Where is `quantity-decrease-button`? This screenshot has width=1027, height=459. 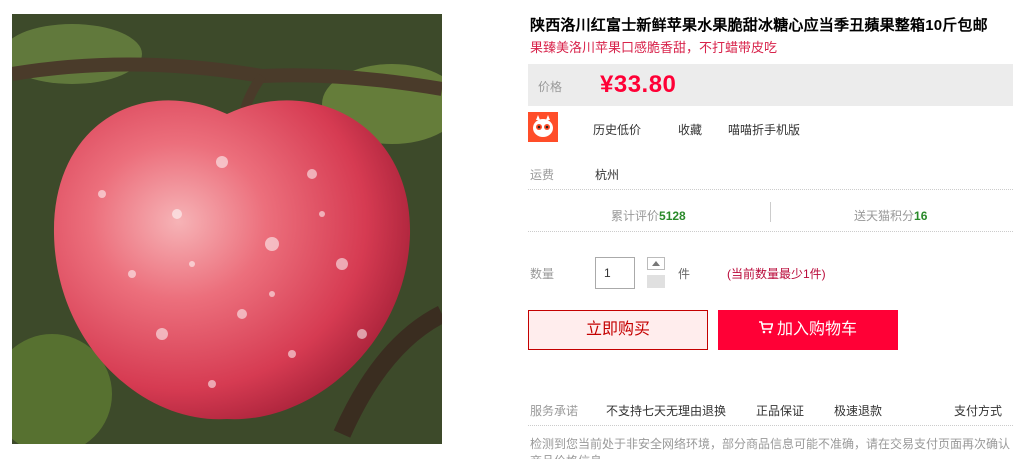
quantity-decrease-button is located at coordinates (656, 281).